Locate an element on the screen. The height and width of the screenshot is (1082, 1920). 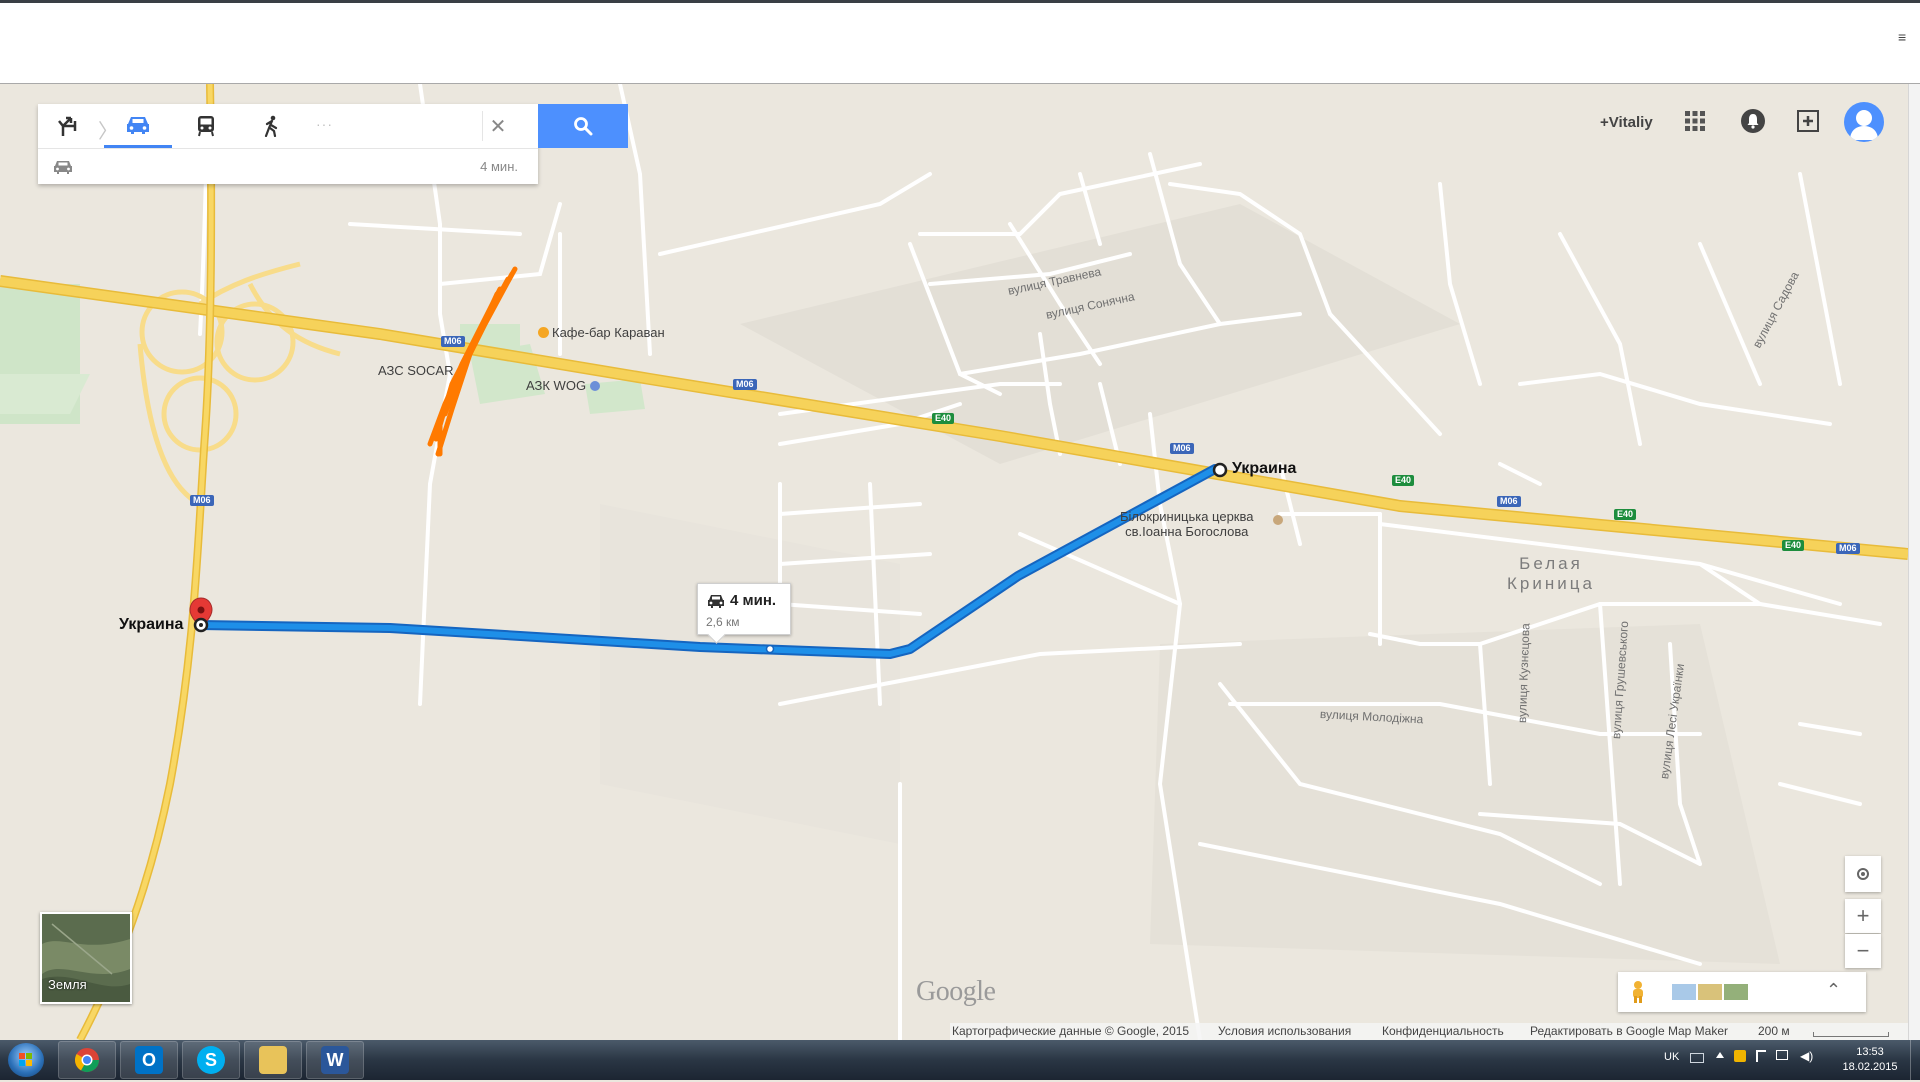
scrollbar is located at coordinates (1914, 562).